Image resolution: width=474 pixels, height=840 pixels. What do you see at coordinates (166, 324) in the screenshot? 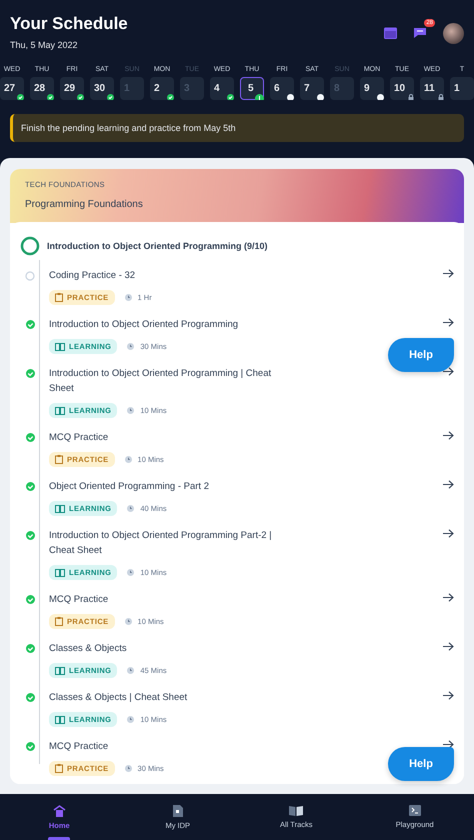
I see `lesson-title: Introduction to Object Oriented Programming` at bounding box center [166, 324].